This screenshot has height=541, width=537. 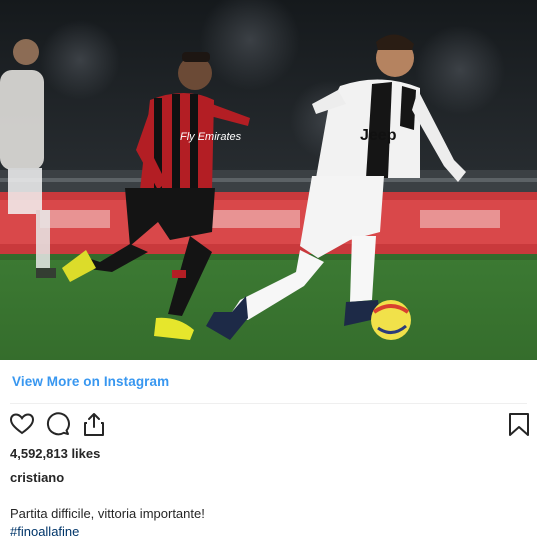 I want to click on likes-count: 4,592,813 likes, so click(x=55, y=453).